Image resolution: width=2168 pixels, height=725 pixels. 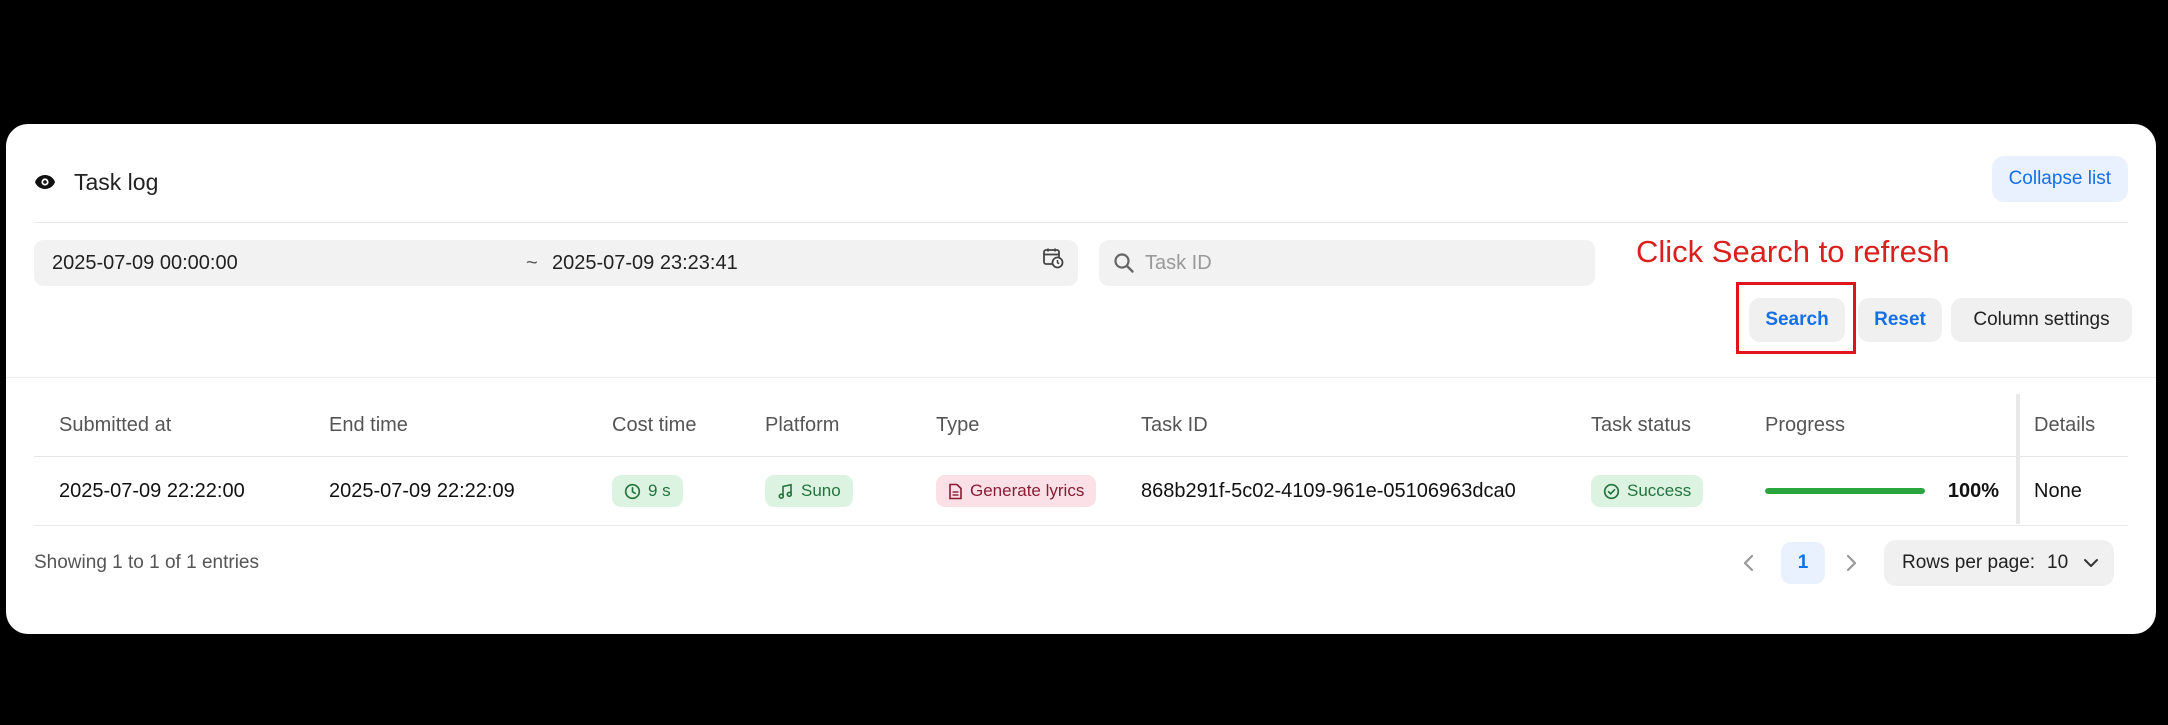 I want to click on column-settings-button: Column settings, so click(x=2041, y=320).